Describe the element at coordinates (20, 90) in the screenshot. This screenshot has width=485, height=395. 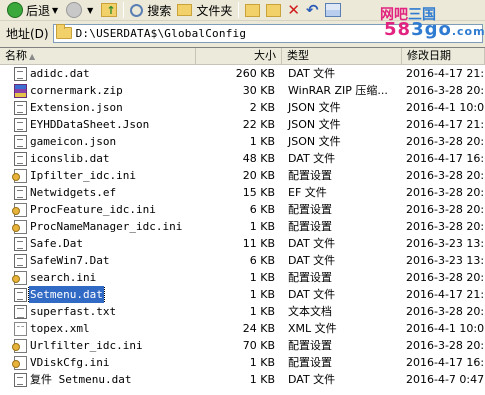
I see `zip-file-icon` at that location.